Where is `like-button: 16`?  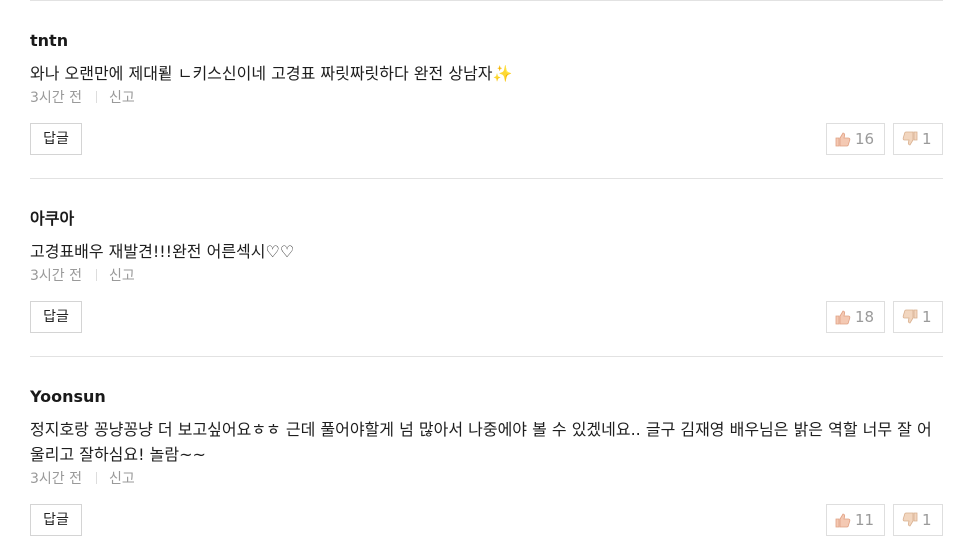 like-button: 16 is located at coordinates (855, 139).